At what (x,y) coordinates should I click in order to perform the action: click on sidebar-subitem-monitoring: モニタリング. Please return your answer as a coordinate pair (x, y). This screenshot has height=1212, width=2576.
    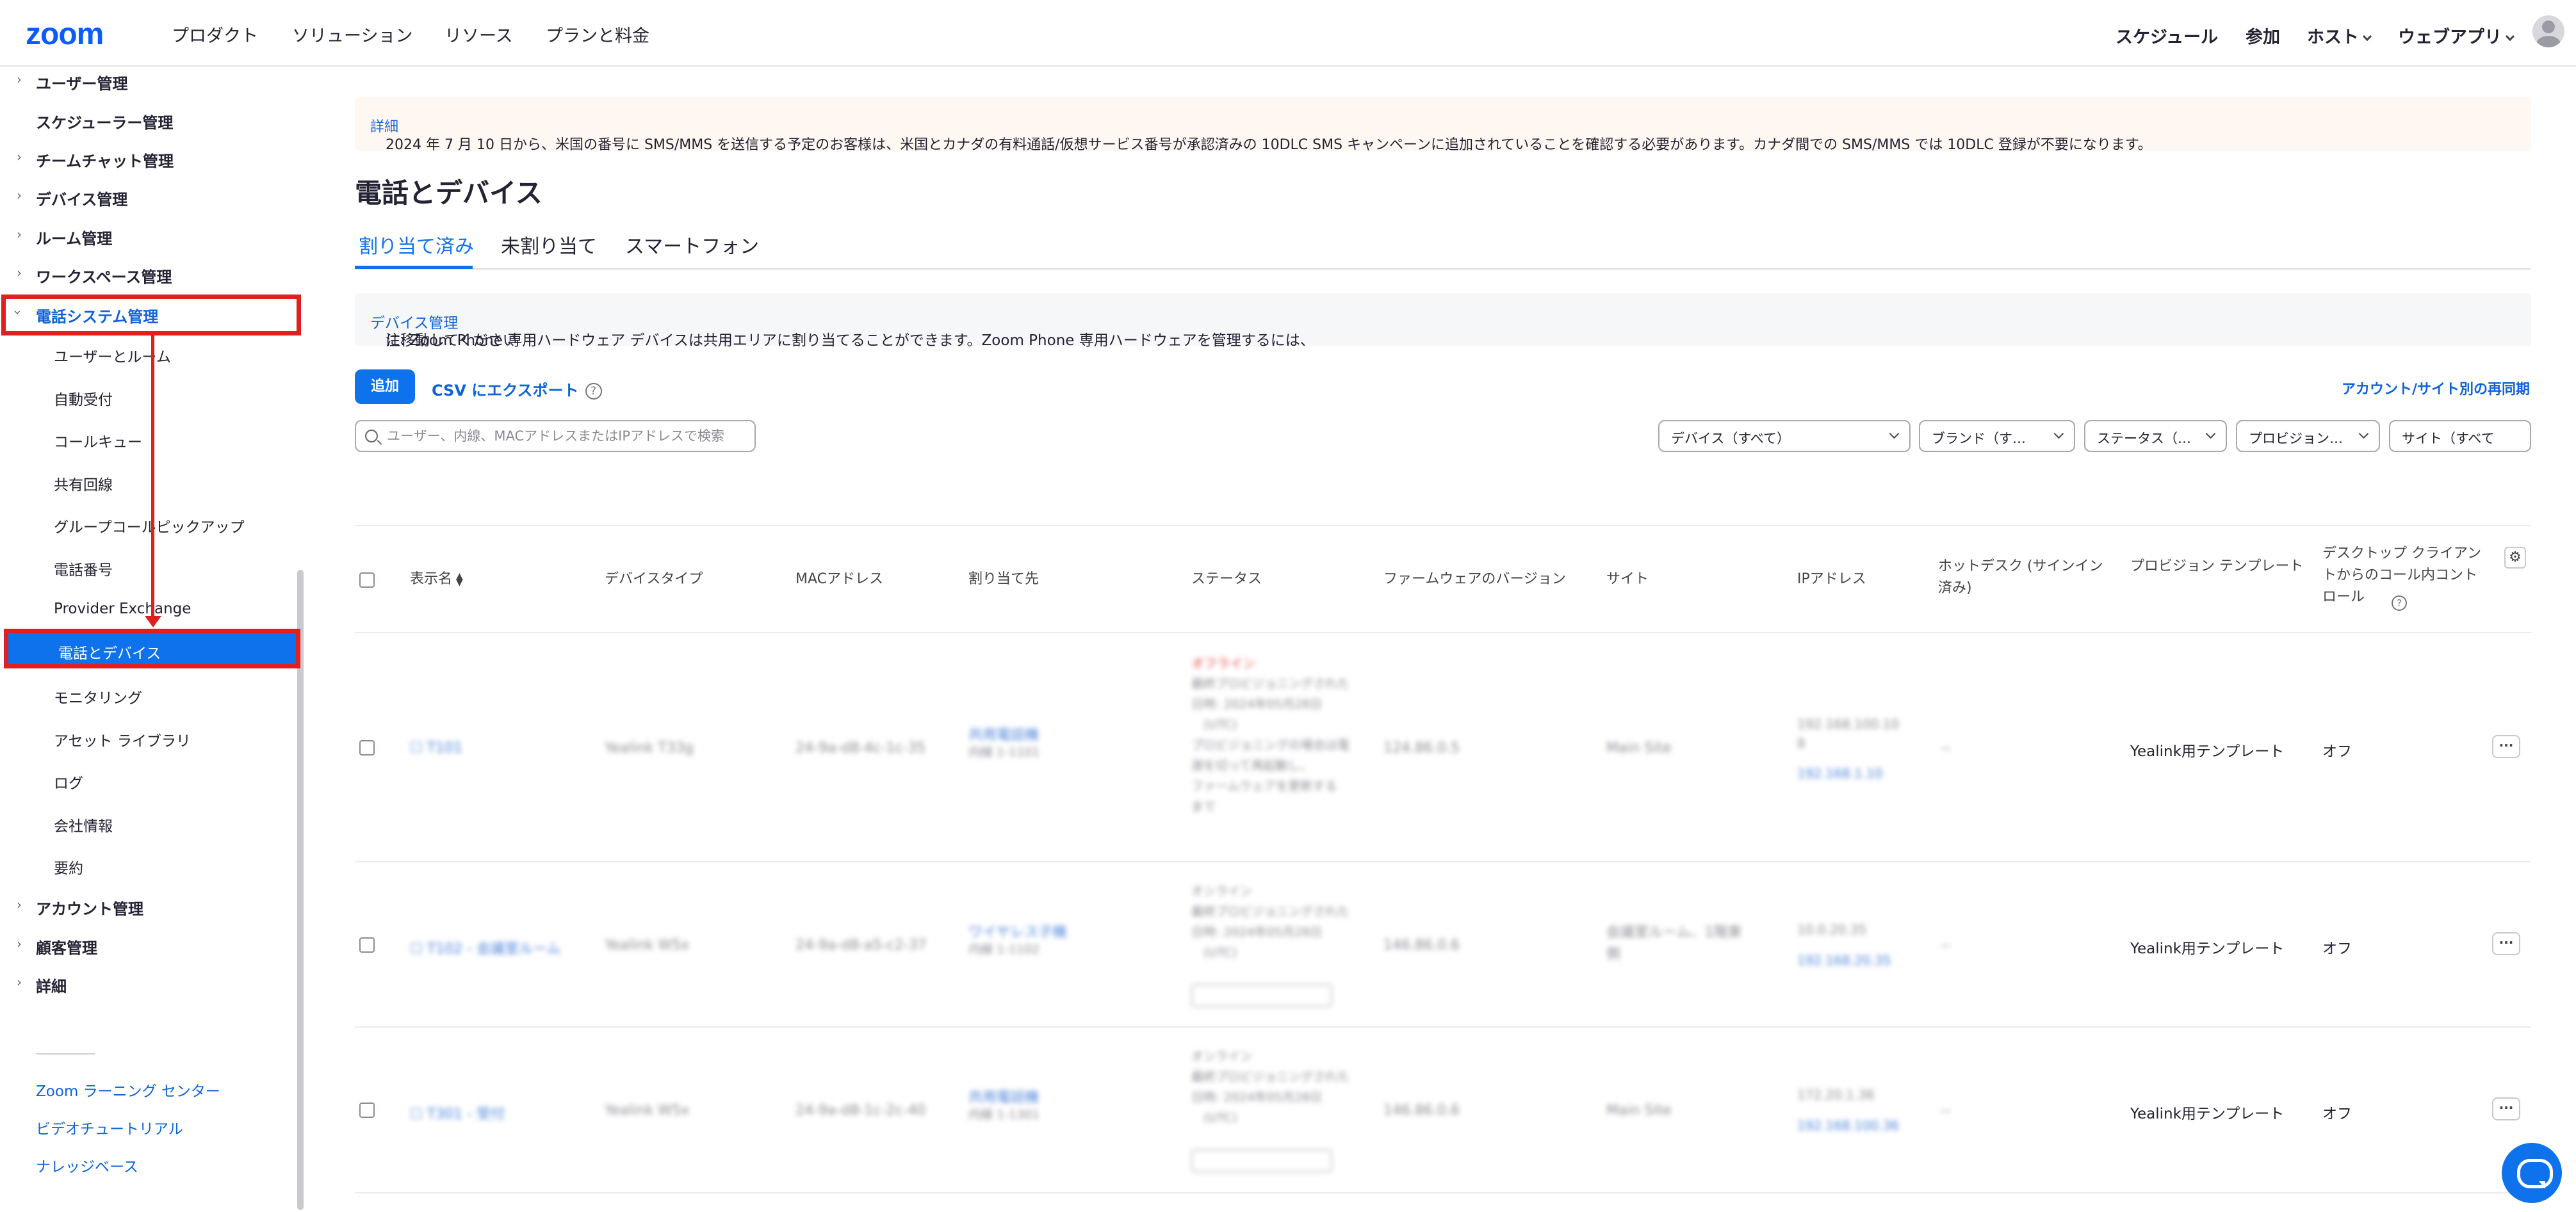
    Looking at the image, I should click on (98, 697).